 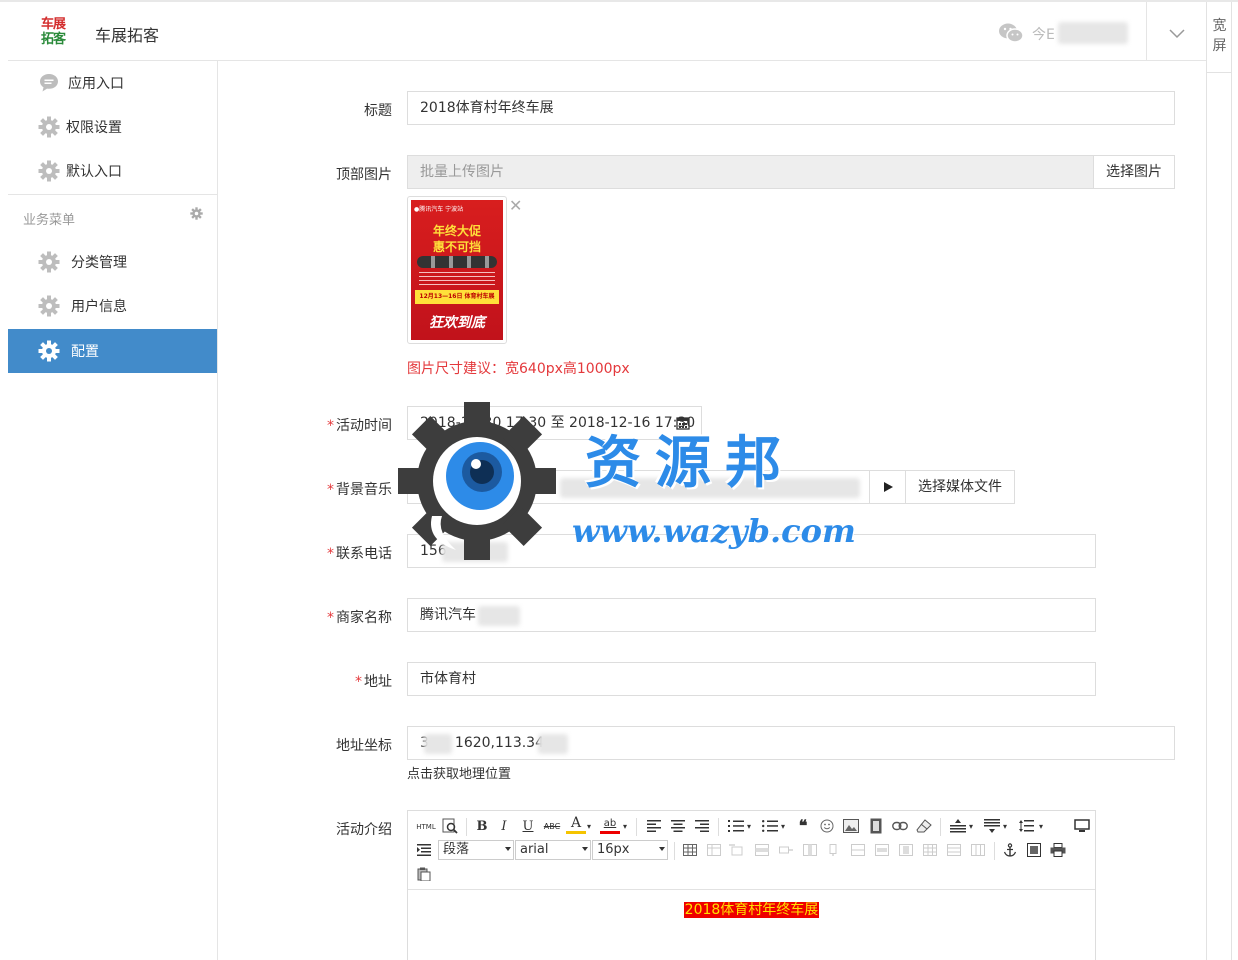 What do you see at coordinates (930, 850) in the screenshot?
I see `split-cells-icon` at bounding box center [930, 850].